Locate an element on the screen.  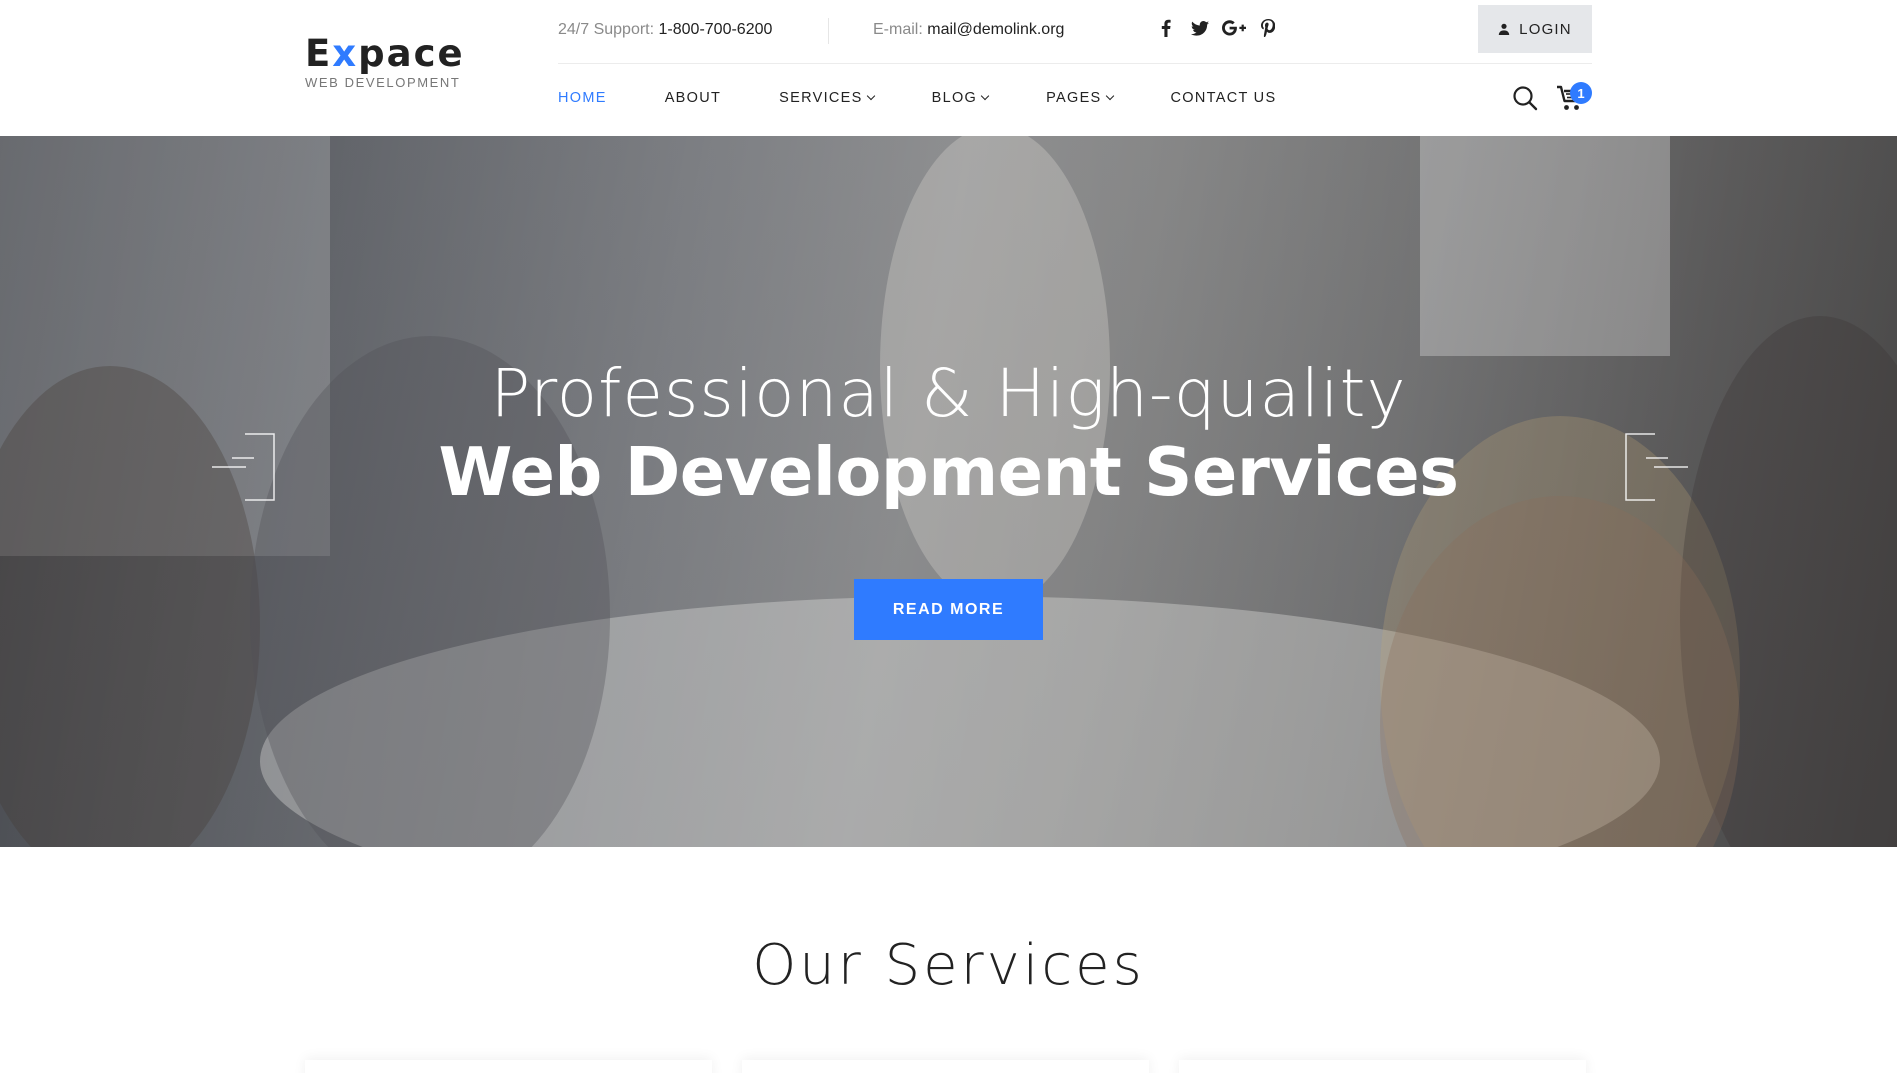
hero-heading-line1: Professional & High-quality is located at coordinates (948, 393).